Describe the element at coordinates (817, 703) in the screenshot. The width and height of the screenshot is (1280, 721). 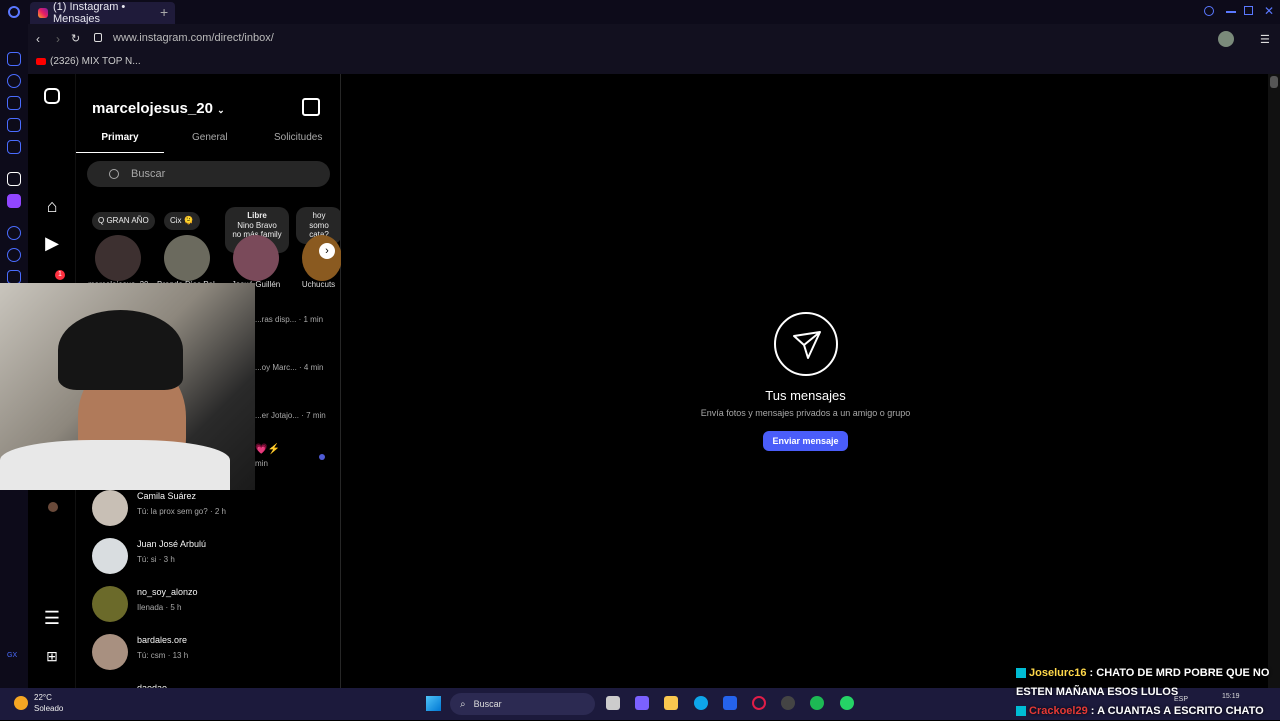
I see `spotify-icon` at that location.